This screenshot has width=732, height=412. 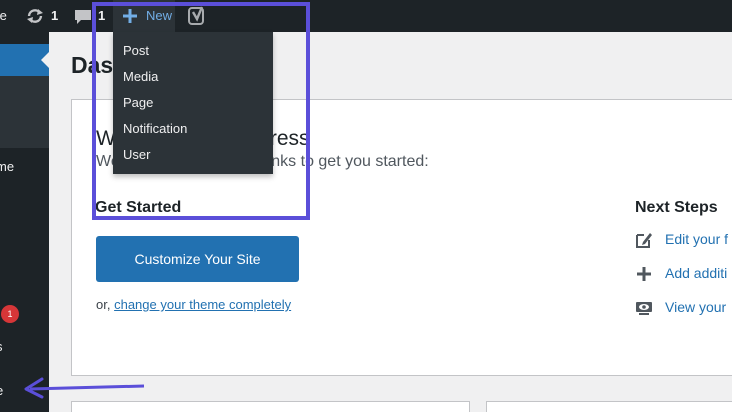 What do you see at coordinates (7, 166) in the screenshot?
I see `sidebar-item-label: me` at bounding box center [7, 166].